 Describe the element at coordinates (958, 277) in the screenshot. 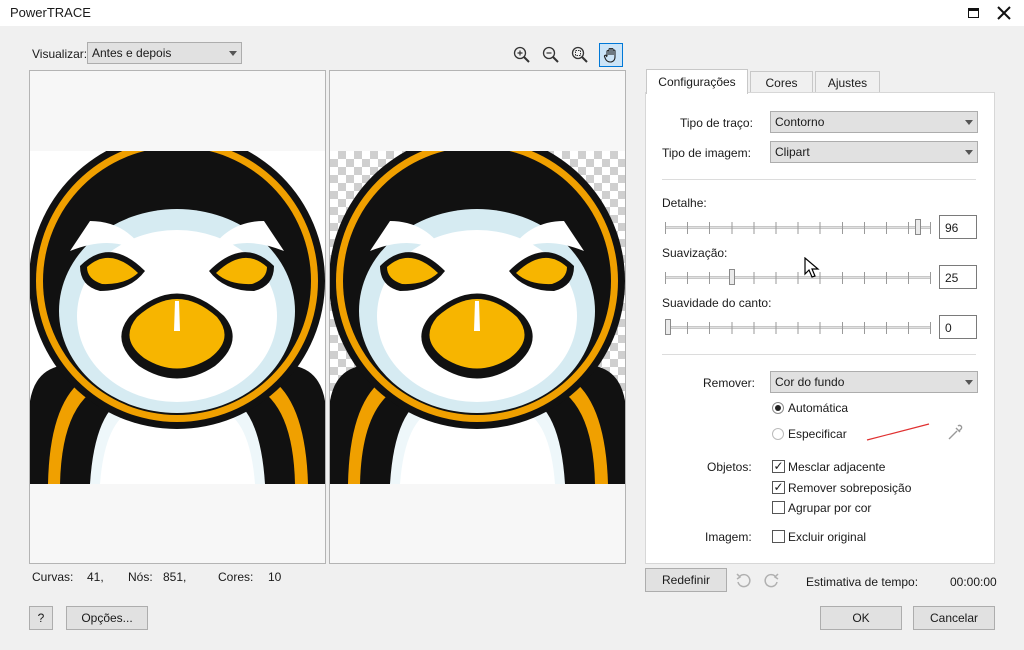

I see `smoothing-input: 25` at that location.